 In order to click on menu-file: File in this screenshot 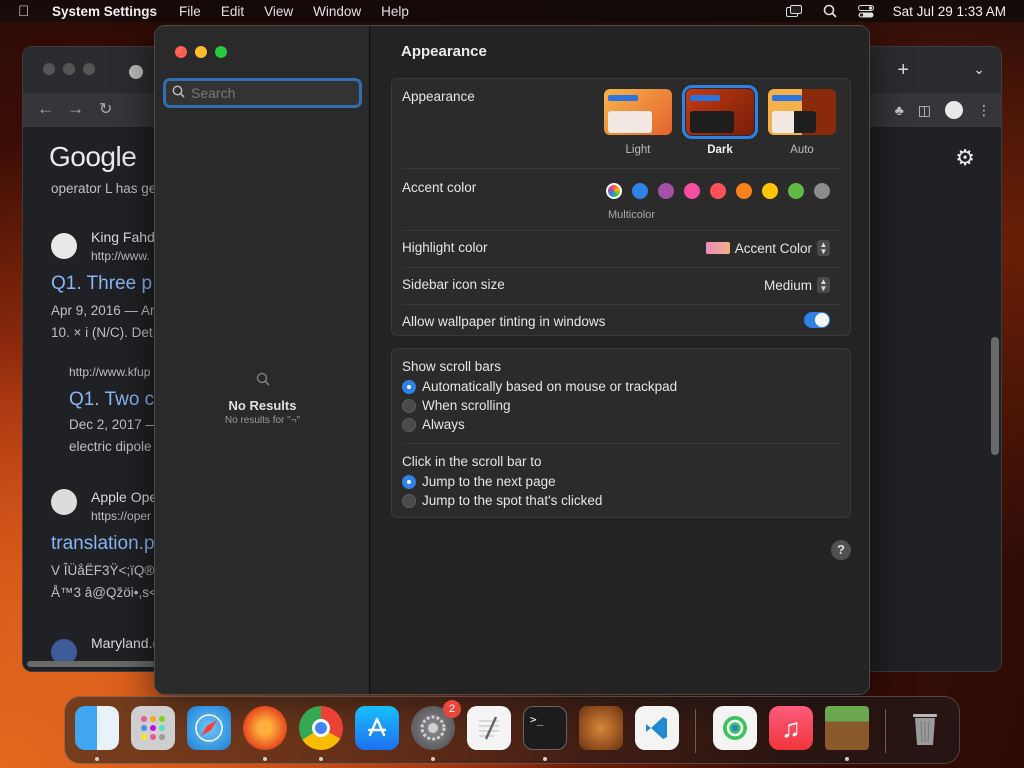, I will do `click(190, 11)`.